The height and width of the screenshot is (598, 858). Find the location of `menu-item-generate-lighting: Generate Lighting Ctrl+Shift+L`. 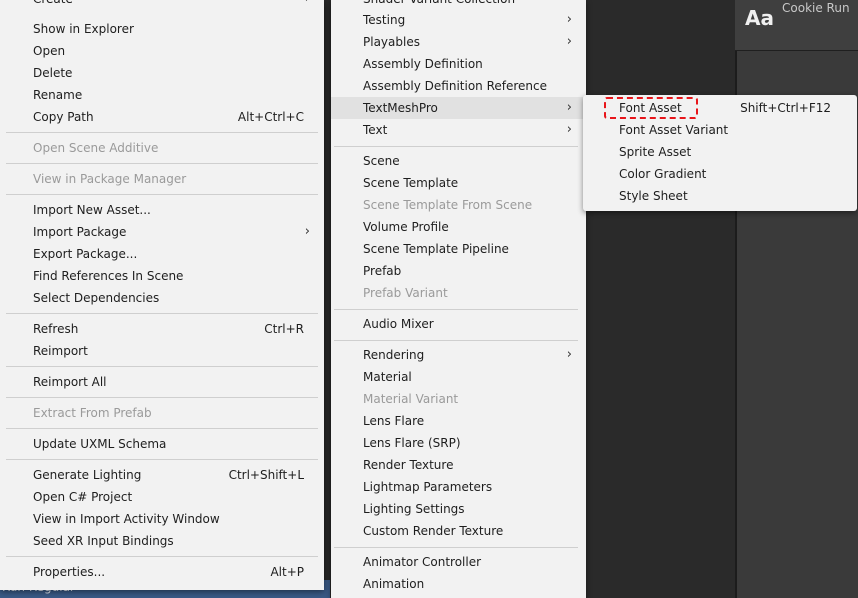

menu-item-generate-lighting: Generate Lighting Ctrl+Shift+L is located at coordinates (162, 475).